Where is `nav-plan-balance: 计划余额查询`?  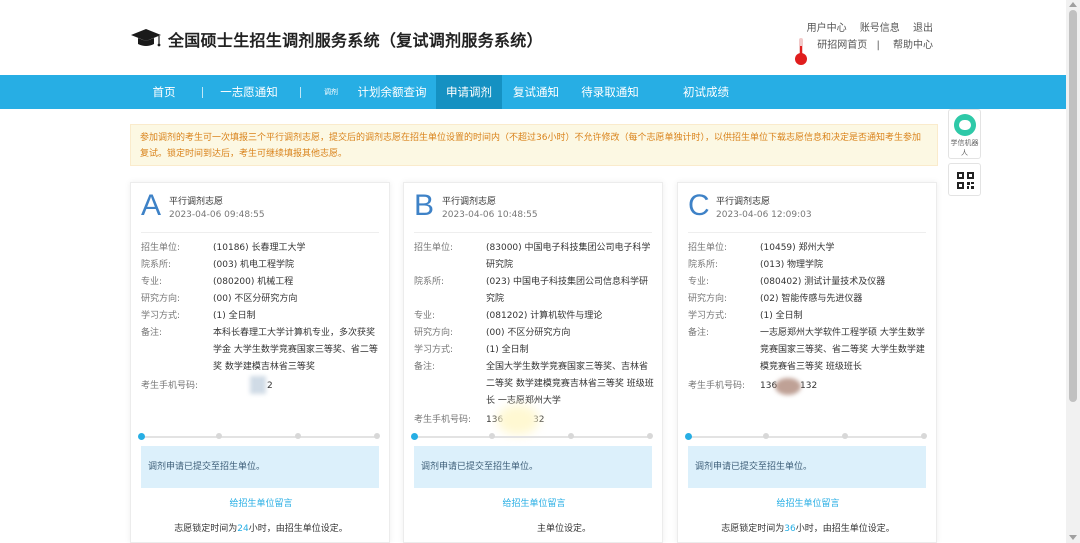
nav-plan-balance: 计划余额查询 is located at coordinates (392, 92).